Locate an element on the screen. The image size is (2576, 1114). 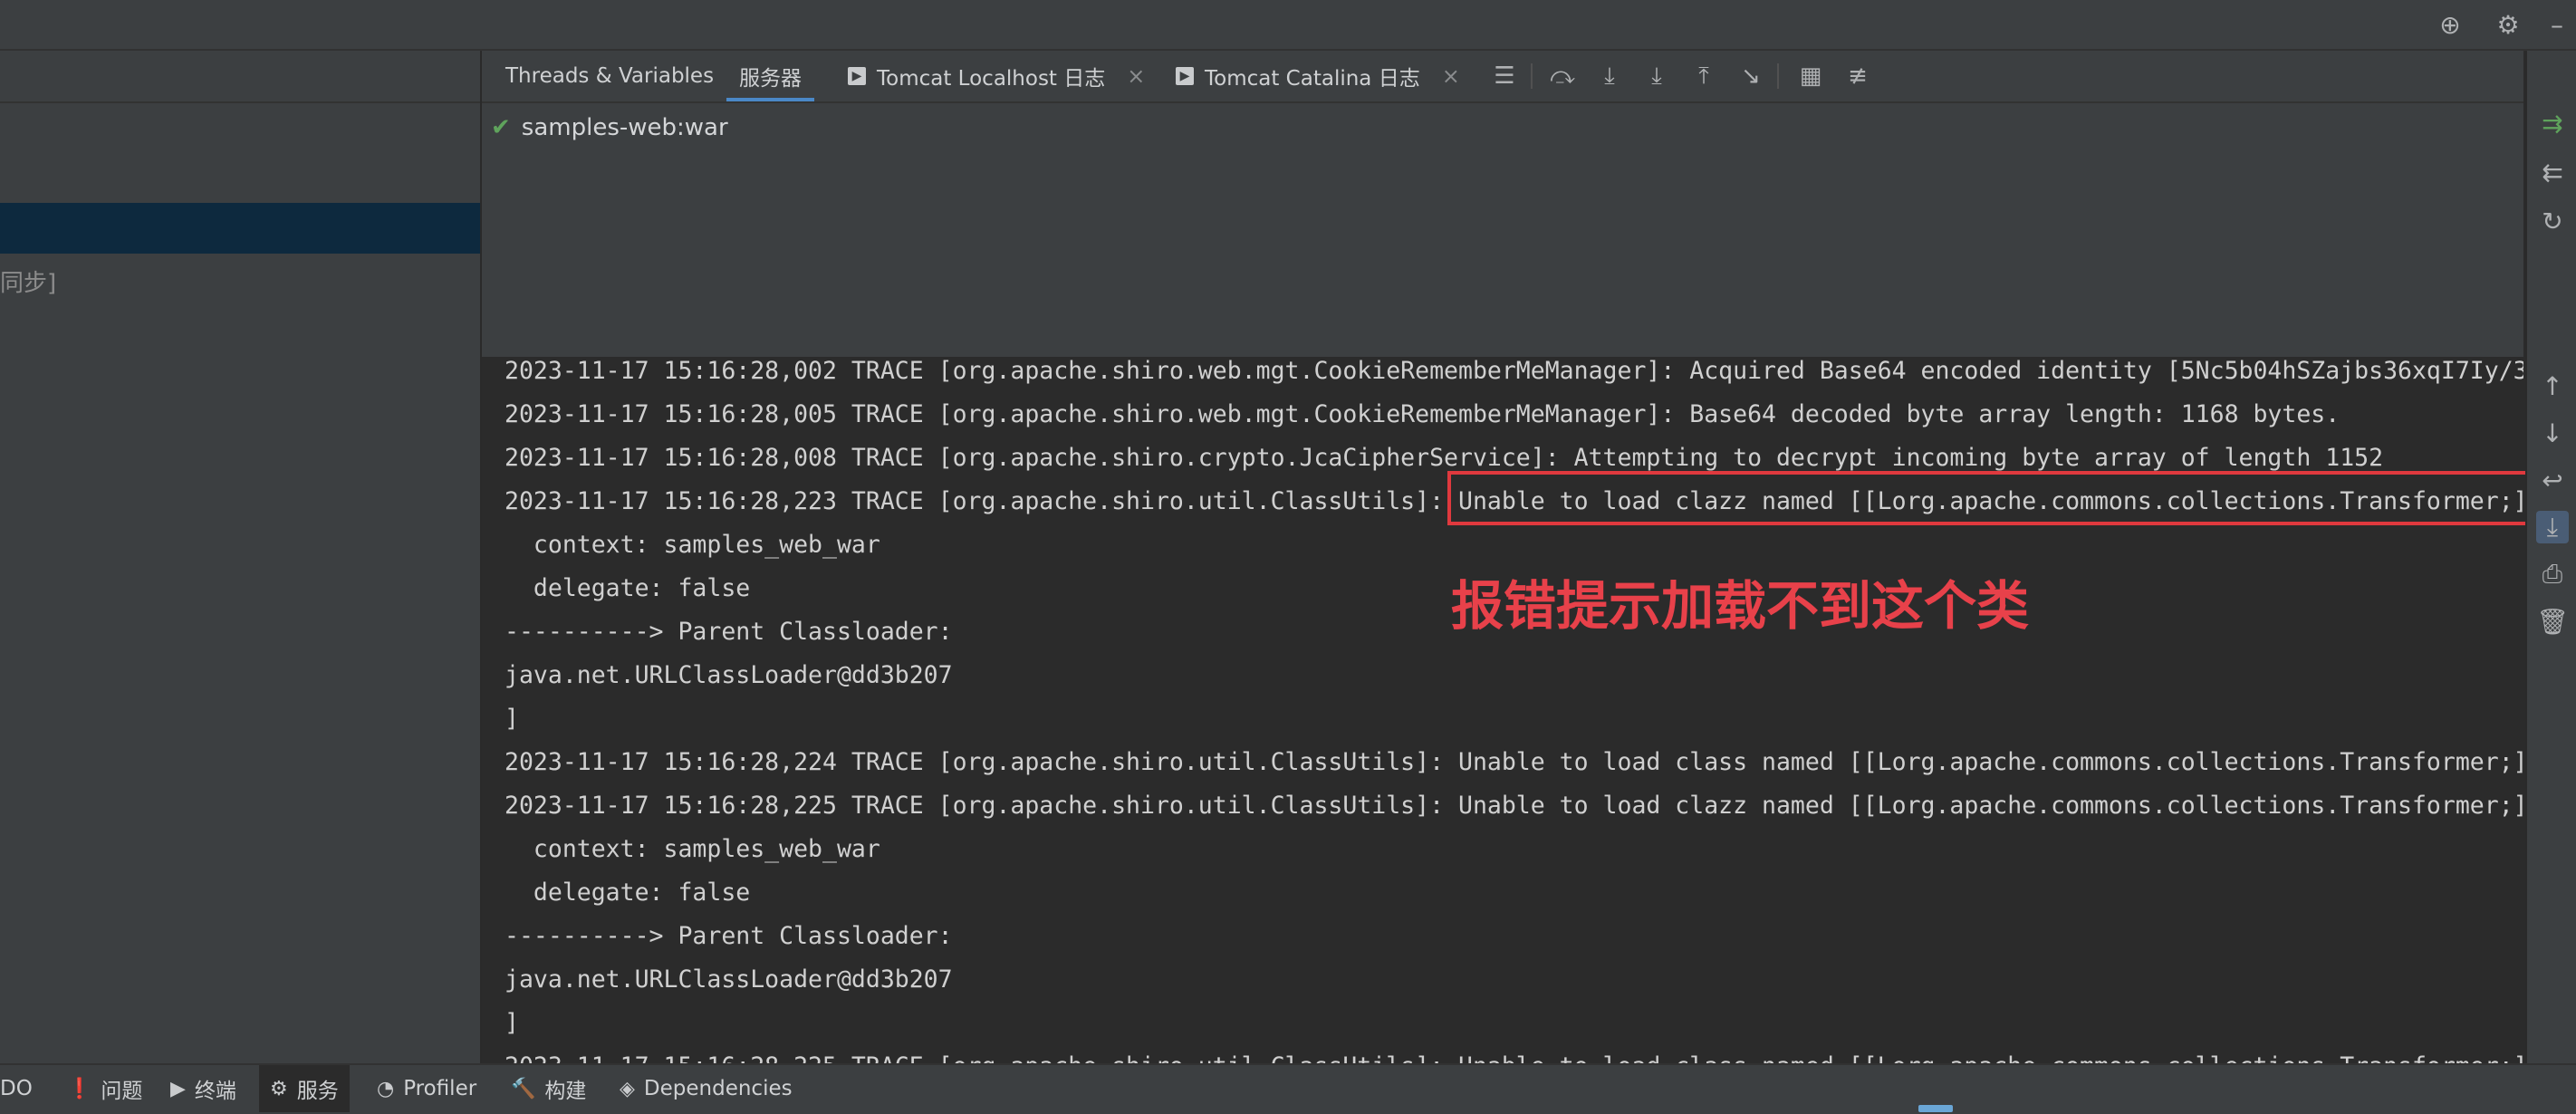
tab-label: Tomcat Catalina 日志 is located at coordinates (1312, 79).